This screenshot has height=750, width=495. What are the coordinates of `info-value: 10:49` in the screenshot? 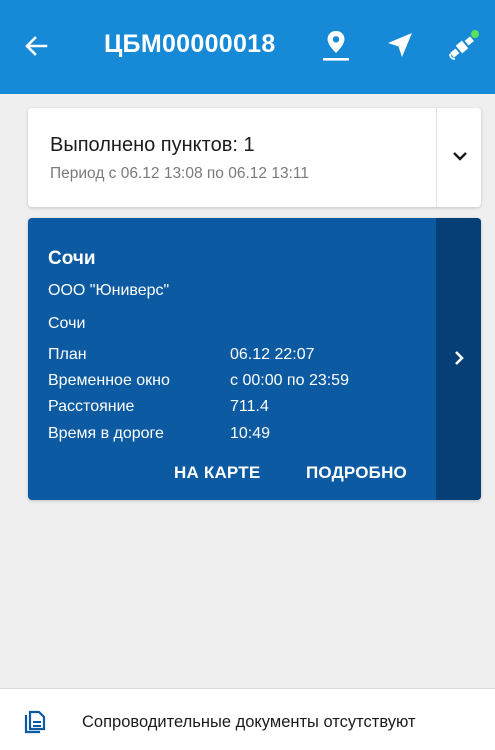 It's located at (250, 433).